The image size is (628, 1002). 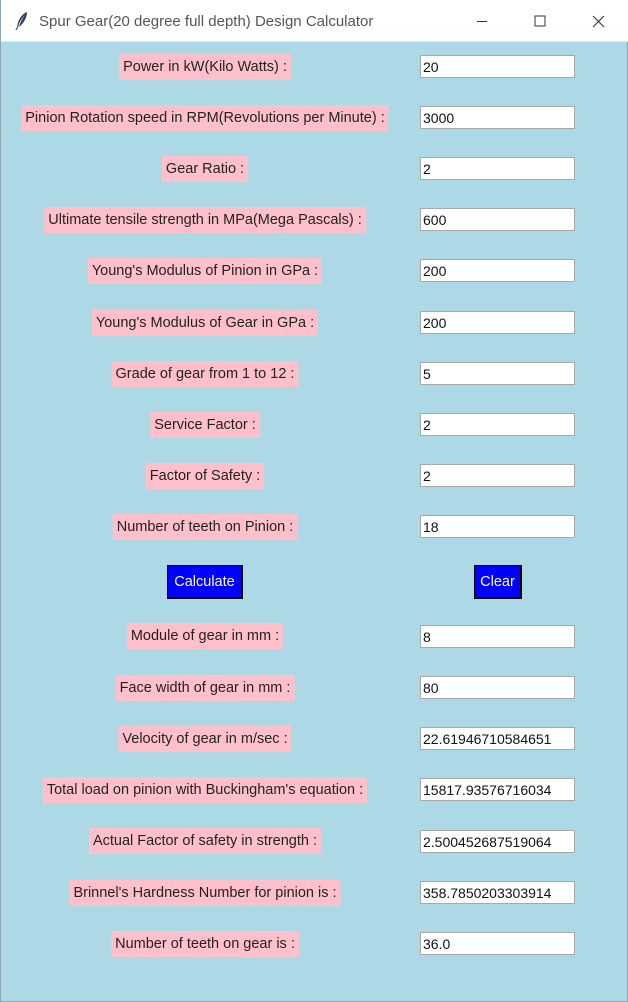 What do you see at coordinates (497, 738) in the screenshot?
I see `velocity-output` at bounding box center [497, 738].